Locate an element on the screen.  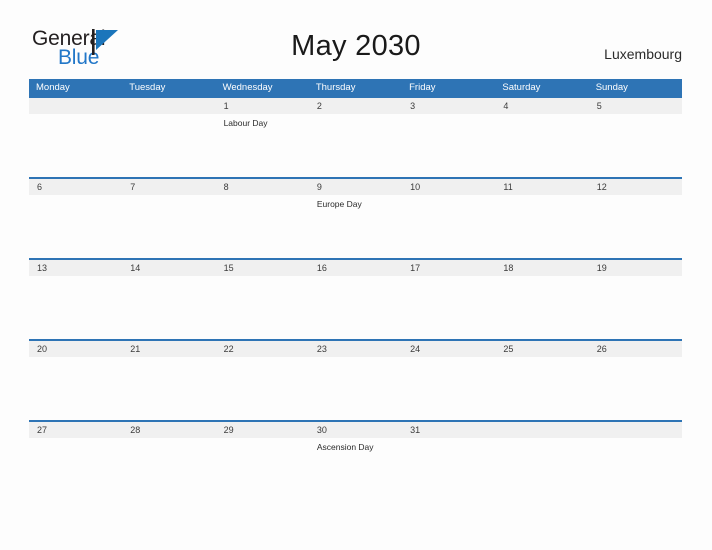
page-header: General Blue May 2030 Luxembourg is located at coordinates (356, 40).